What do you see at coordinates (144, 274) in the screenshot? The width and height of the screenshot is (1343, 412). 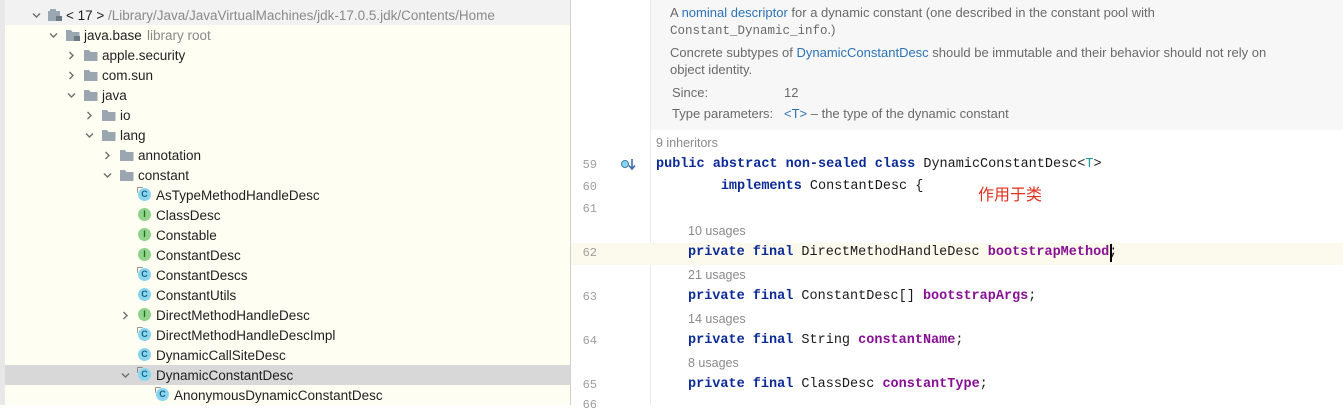 I see `final-class-icon: C` at bounding box center [144, 274].